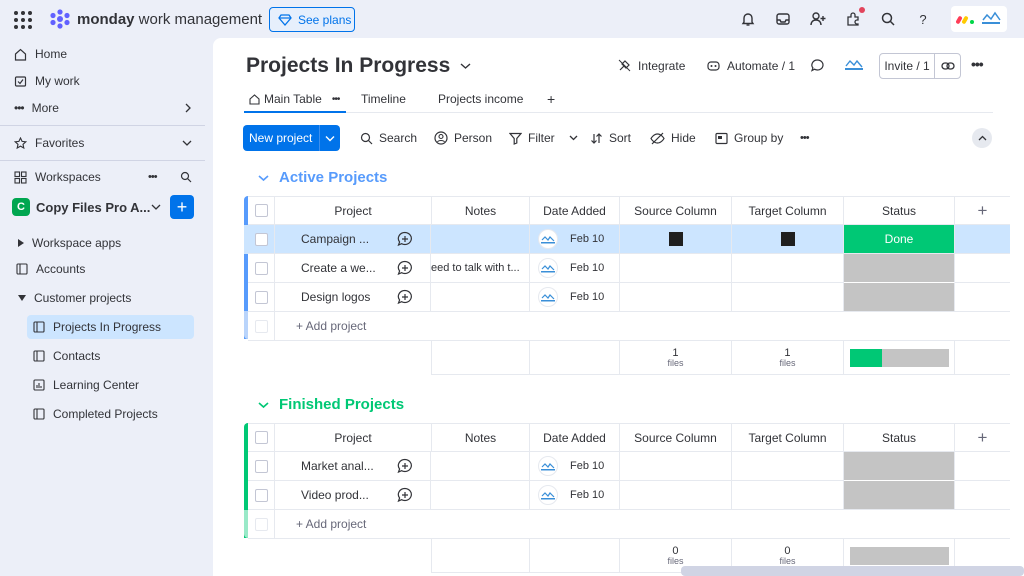 The height and width of the screenshot is (576, 1024). Describe the element at coordinates (748, 19) in the screenshot. I see `notifications-icon` at that location.